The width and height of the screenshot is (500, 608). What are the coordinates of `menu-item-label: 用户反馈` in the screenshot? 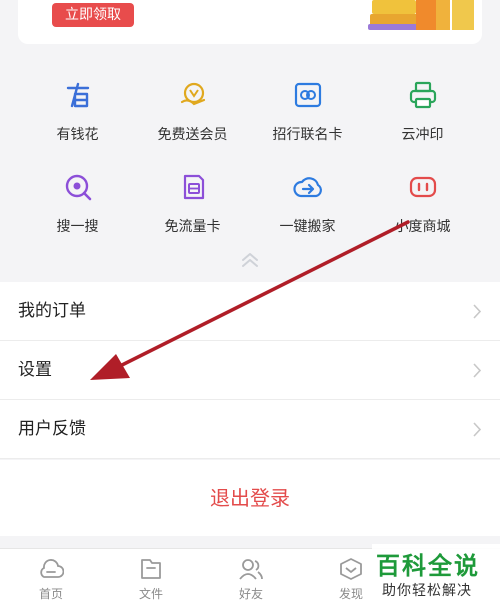 It's located at (52, 429).